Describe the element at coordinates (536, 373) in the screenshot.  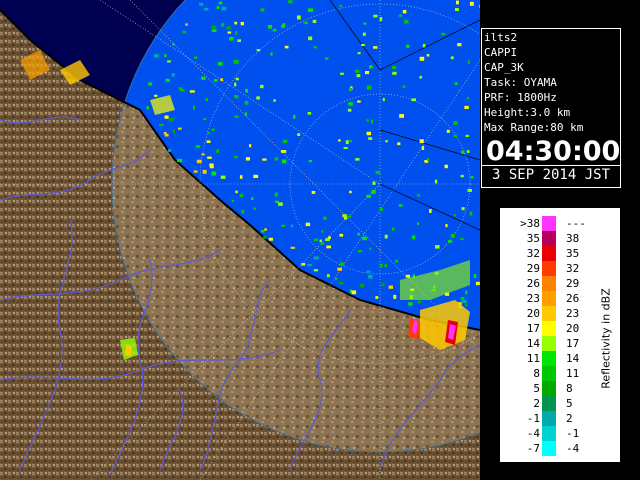
I see `legend-lower-bound: 8` at that location.